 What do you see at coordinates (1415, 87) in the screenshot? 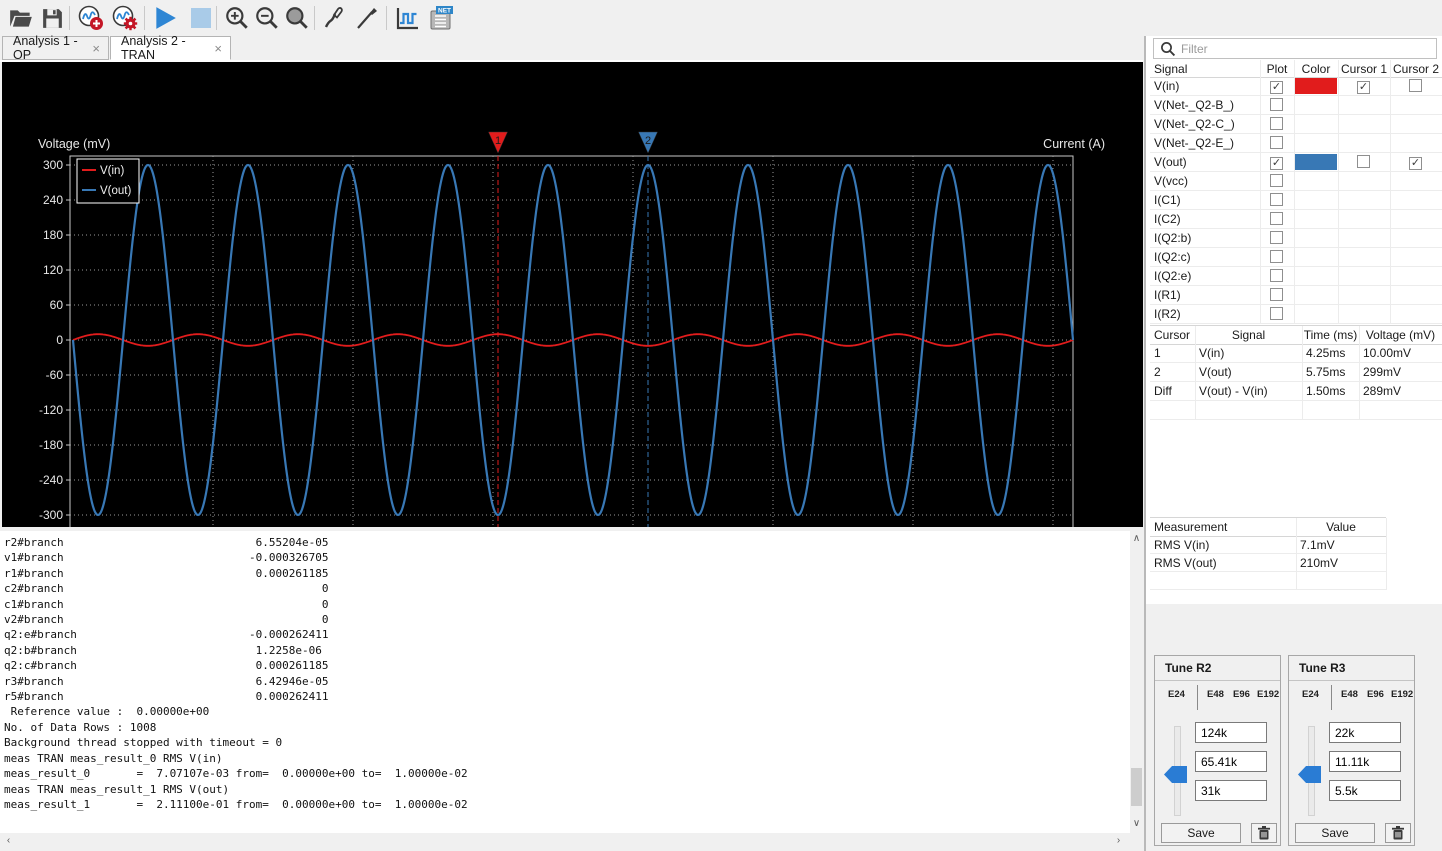
I see `cursor2-checkbox` at bounding box center [1415, 87].